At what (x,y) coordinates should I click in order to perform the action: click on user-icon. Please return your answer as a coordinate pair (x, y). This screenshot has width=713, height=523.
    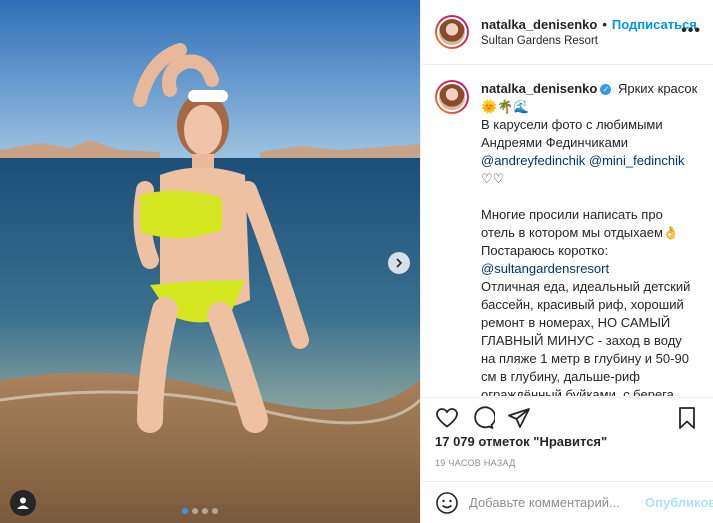
    Looking at the image, I should click on (23, 503).